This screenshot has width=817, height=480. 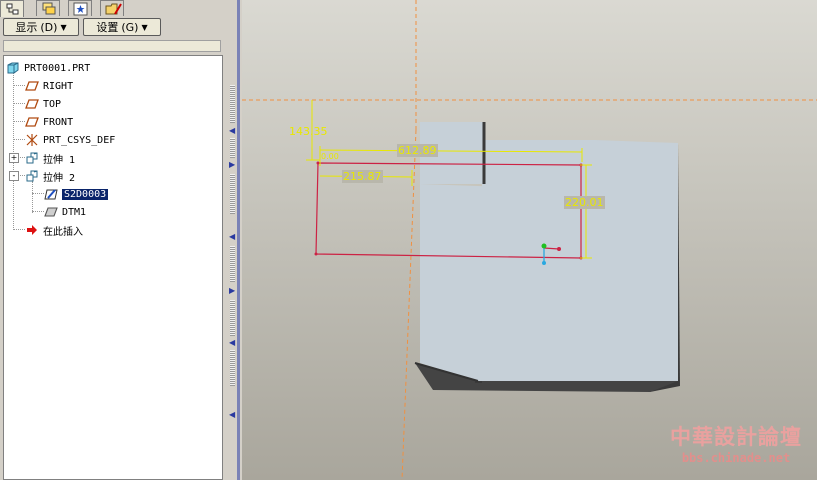 I want to click on expand-toggle-extrude-1: +, so click(x=14, y=158).